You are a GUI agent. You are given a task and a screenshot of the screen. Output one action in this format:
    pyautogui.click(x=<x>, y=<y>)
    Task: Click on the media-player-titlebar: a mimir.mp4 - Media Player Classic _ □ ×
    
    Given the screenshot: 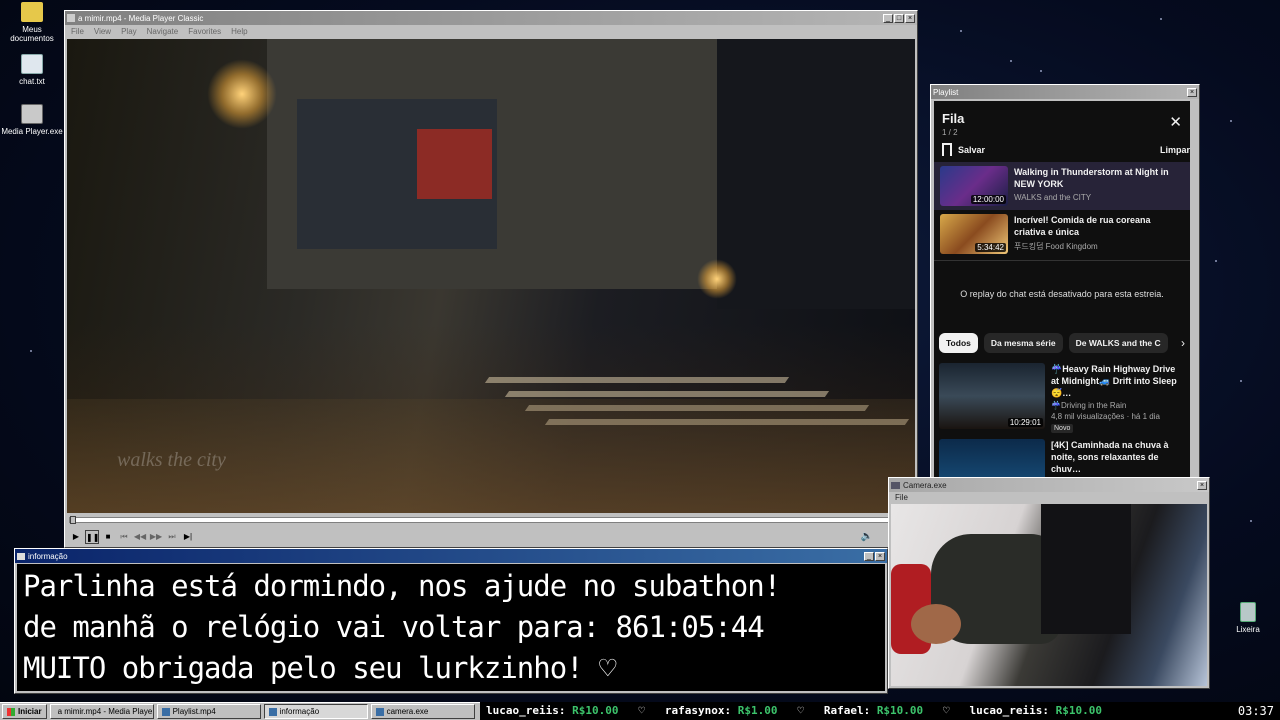 What is the action you would take?
    pyautogui.click(x=491, y=18)
    